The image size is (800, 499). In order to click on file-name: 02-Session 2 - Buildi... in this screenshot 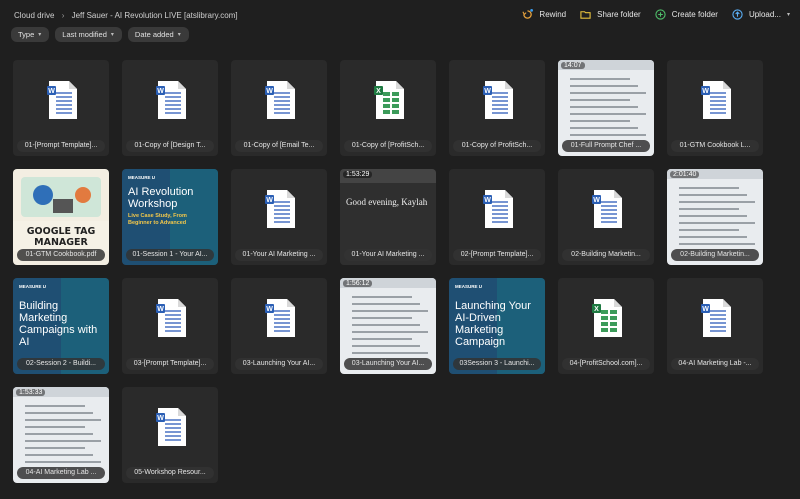, I will do `click(61, 364)`.